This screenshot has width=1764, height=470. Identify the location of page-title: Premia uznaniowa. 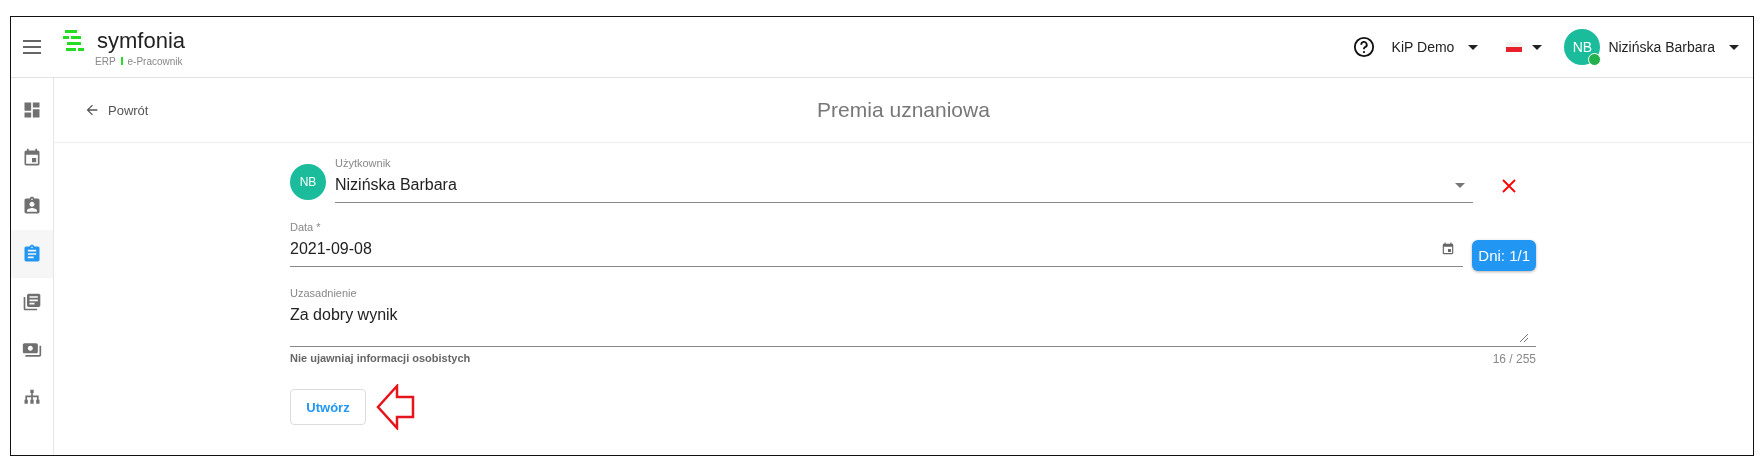
(903, 110).